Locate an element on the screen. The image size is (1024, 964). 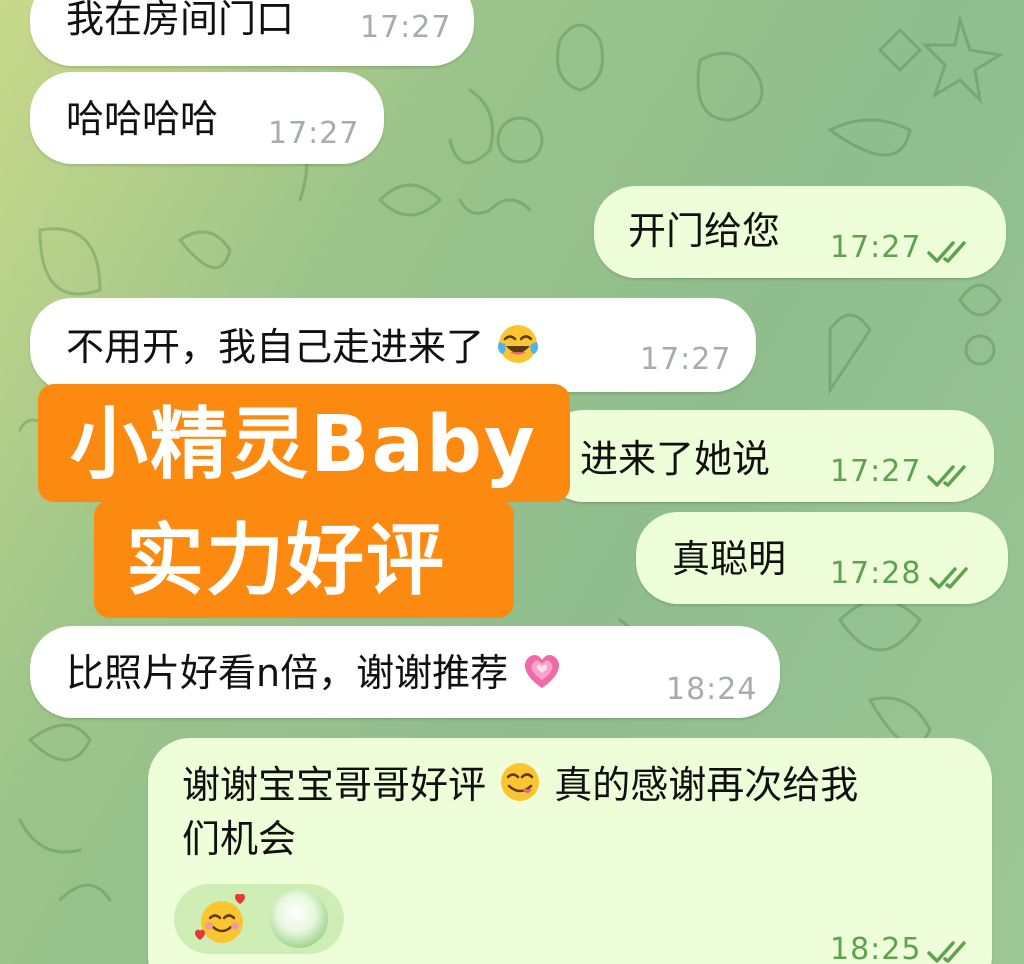
message-bubble-outgoing: 真聪明 17:28 is located at coordinates (822, 558).